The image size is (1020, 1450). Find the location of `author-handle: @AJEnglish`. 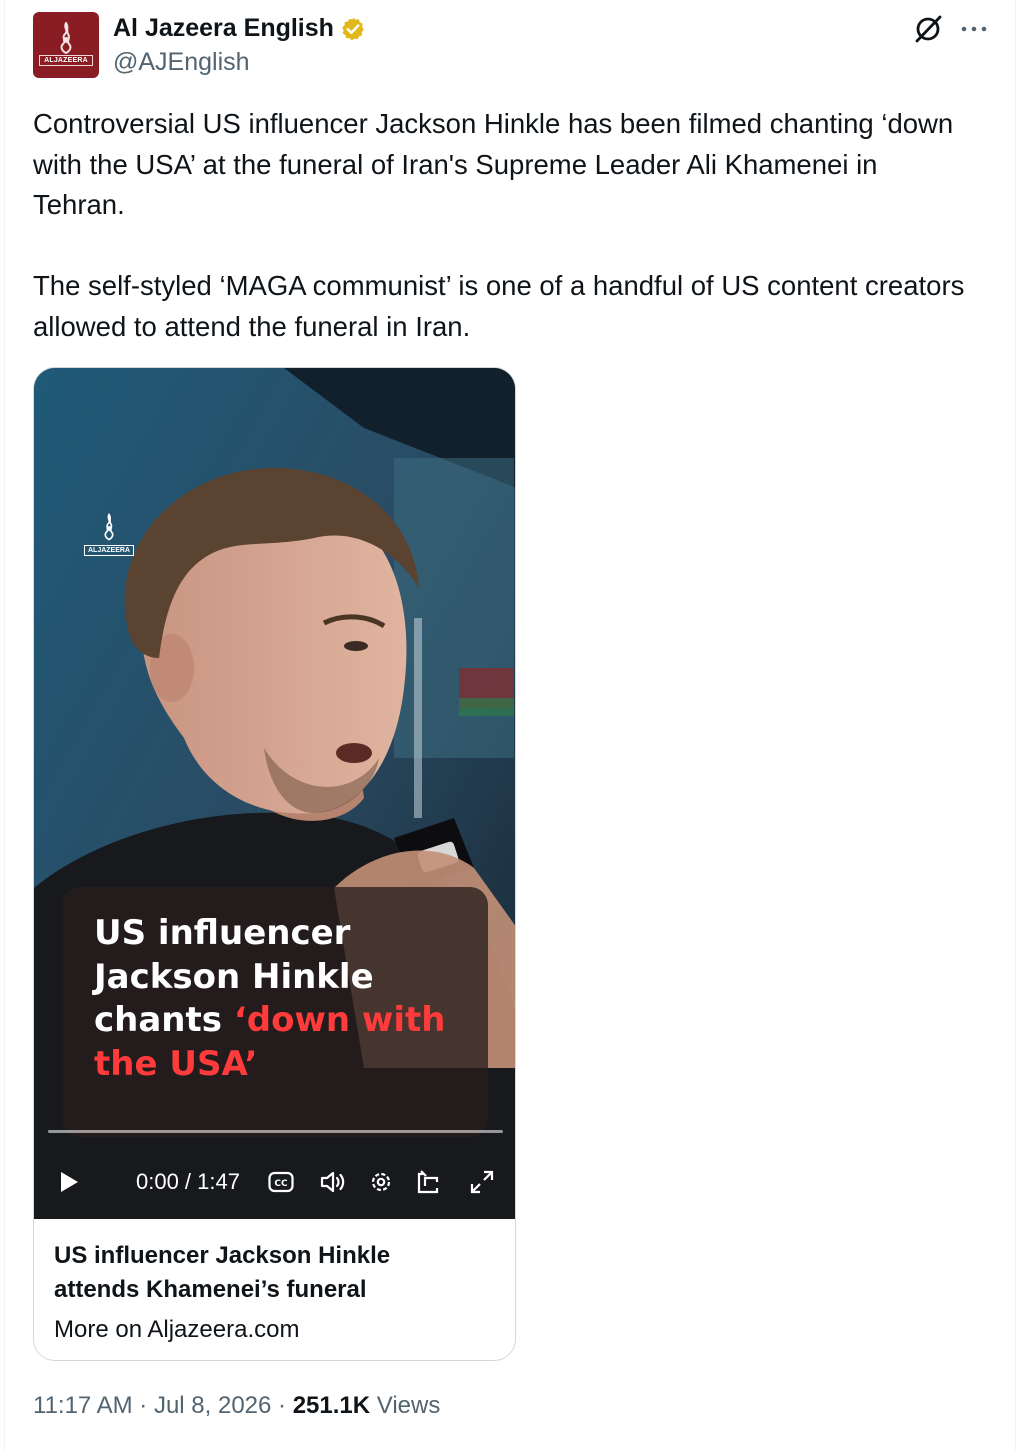

author-handle: @AJEnglish is located at coordinates (181, 62).